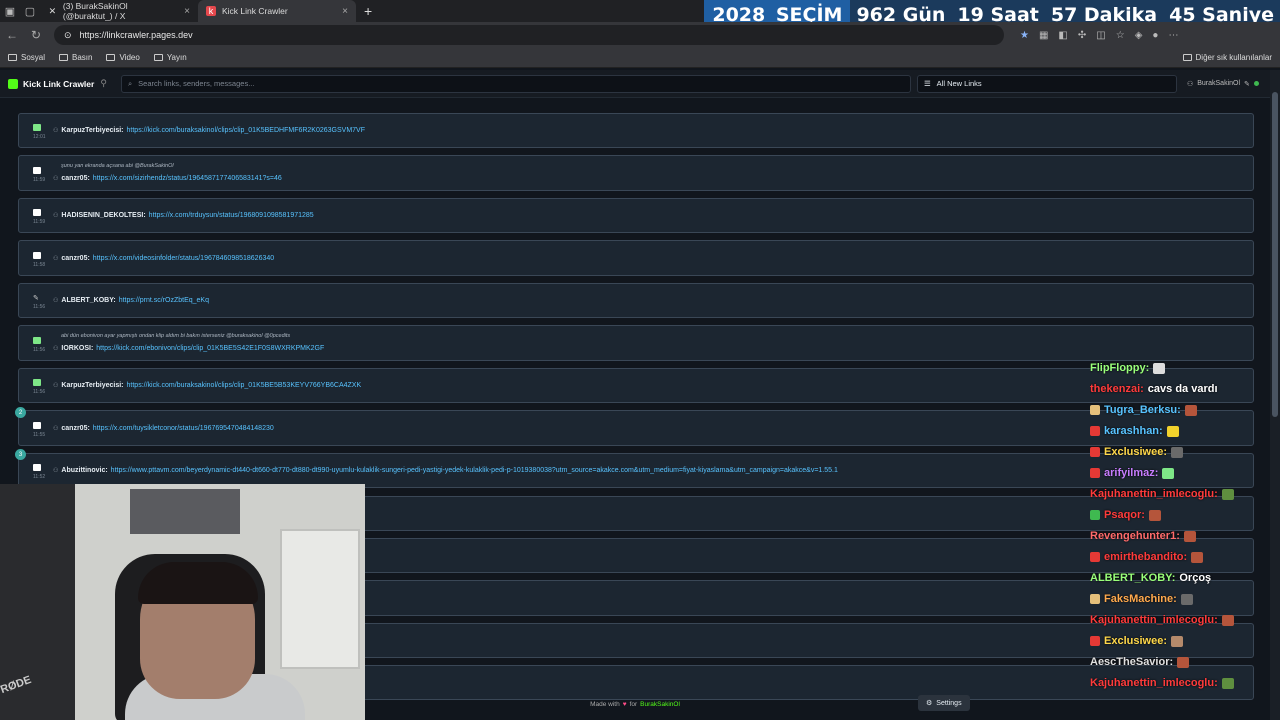 This screenshot has height=720, width=1280. Describe the element at coordinates (170, 57) in the screenshot. I see `bookmark-folder-yayin: Yayın` at that location.